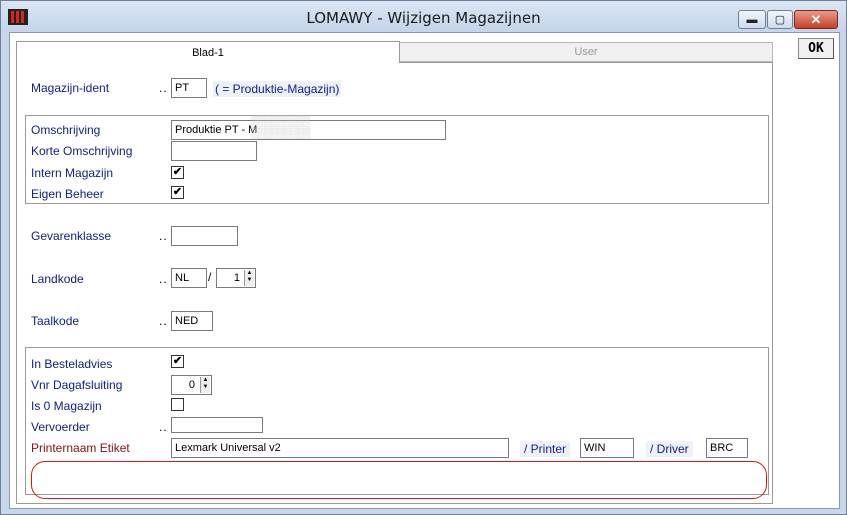 This screenshot has width=847, height=515. What do you see at coordinates (545, 449) in the screenshot?
I see `printer-label: / Printer` at bounding box center [545, 449].